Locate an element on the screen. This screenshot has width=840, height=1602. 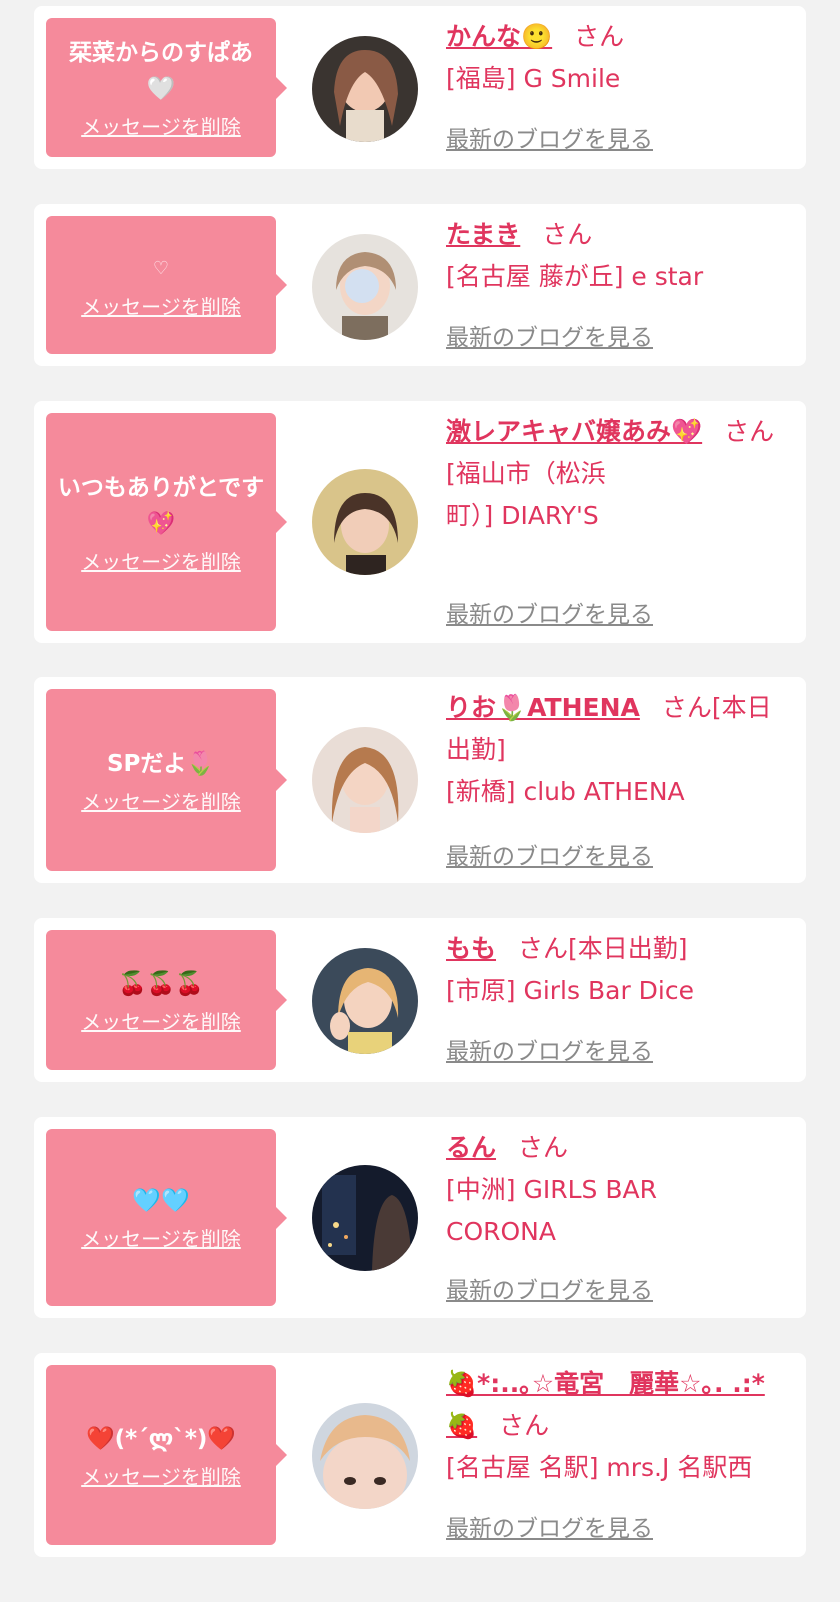
member-info: りお🌷ATHENA さん[本日出勤] [新橋] club ATHENA is located at coordinates (617, 750).